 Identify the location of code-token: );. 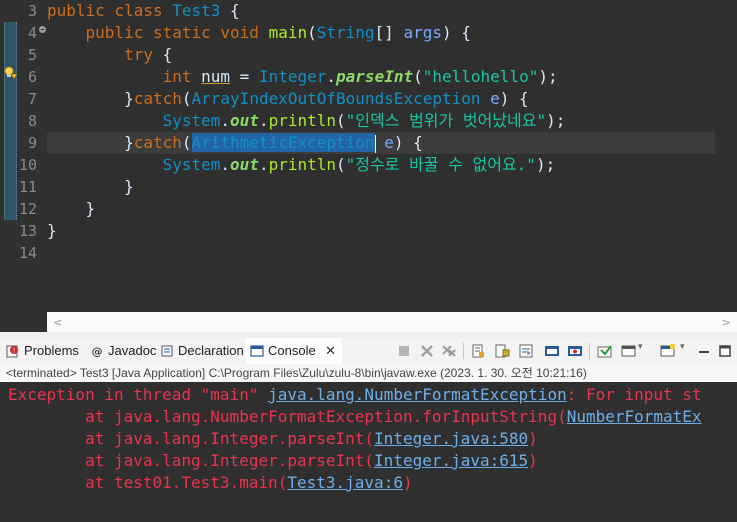
(556, 120).